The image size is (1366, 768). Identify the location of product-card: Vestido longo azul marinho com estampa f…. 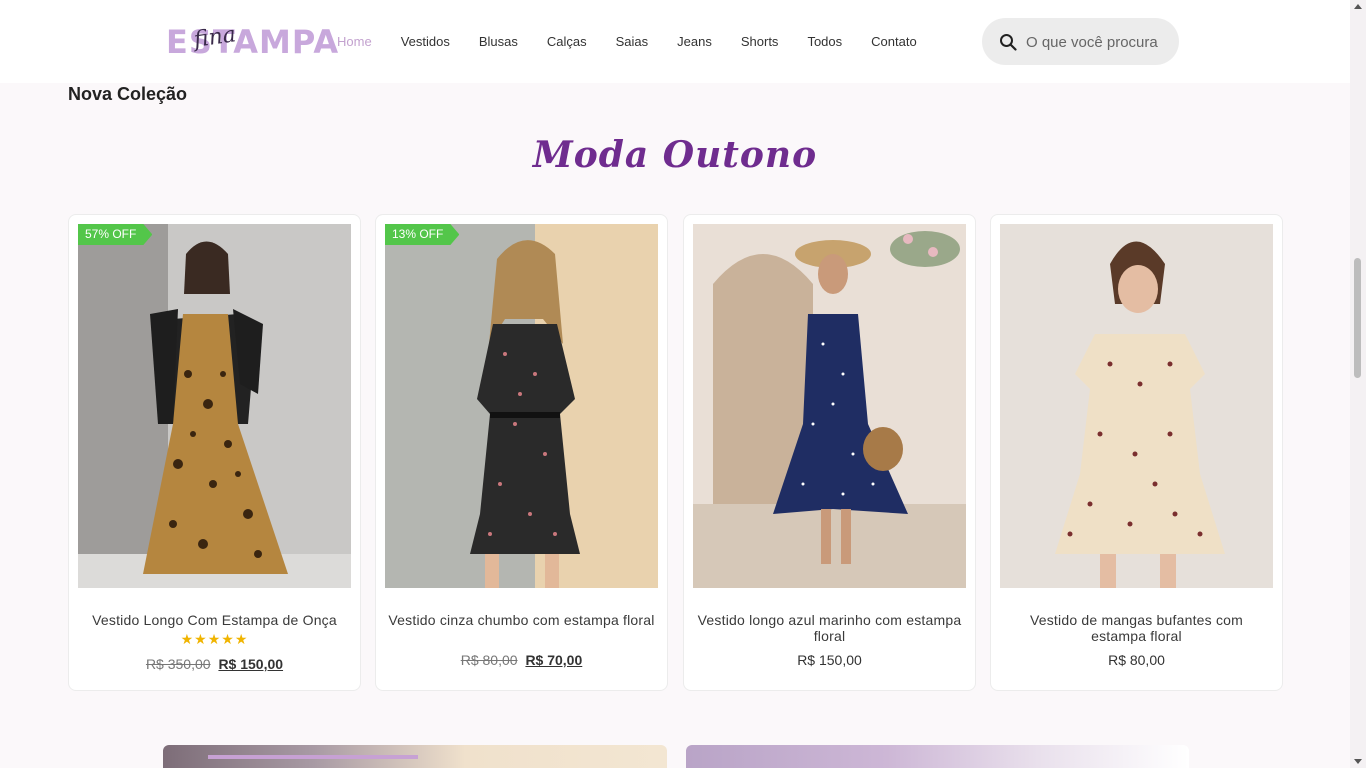
(829, 452).